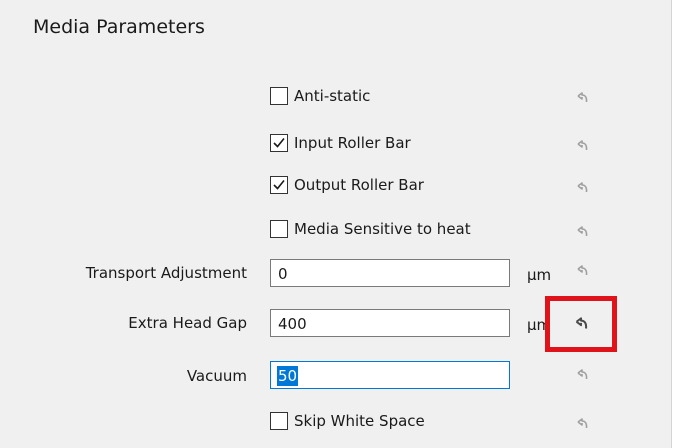 This screenshot has width=684, height=448. I want to click on anti-static-label: Anti-static, so click(332, 96).